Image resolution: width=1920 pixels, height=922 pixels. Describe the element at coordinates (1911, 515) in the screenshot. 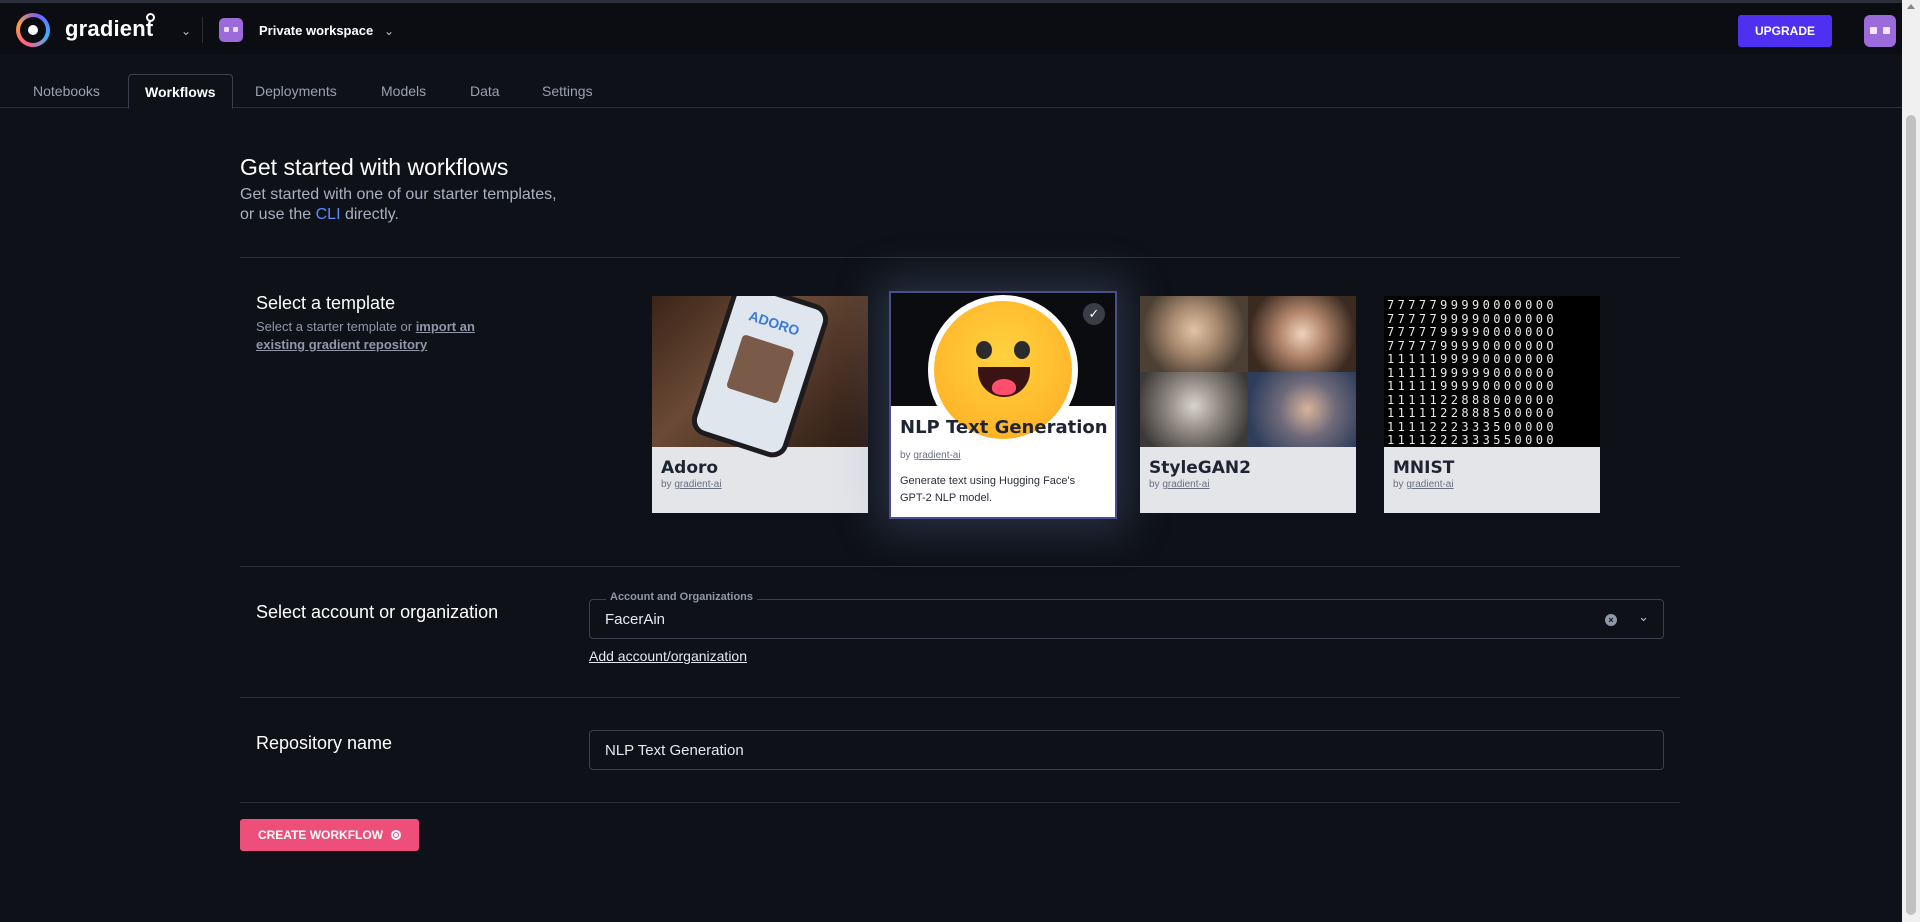

I see `scroll-thumb` at that location.